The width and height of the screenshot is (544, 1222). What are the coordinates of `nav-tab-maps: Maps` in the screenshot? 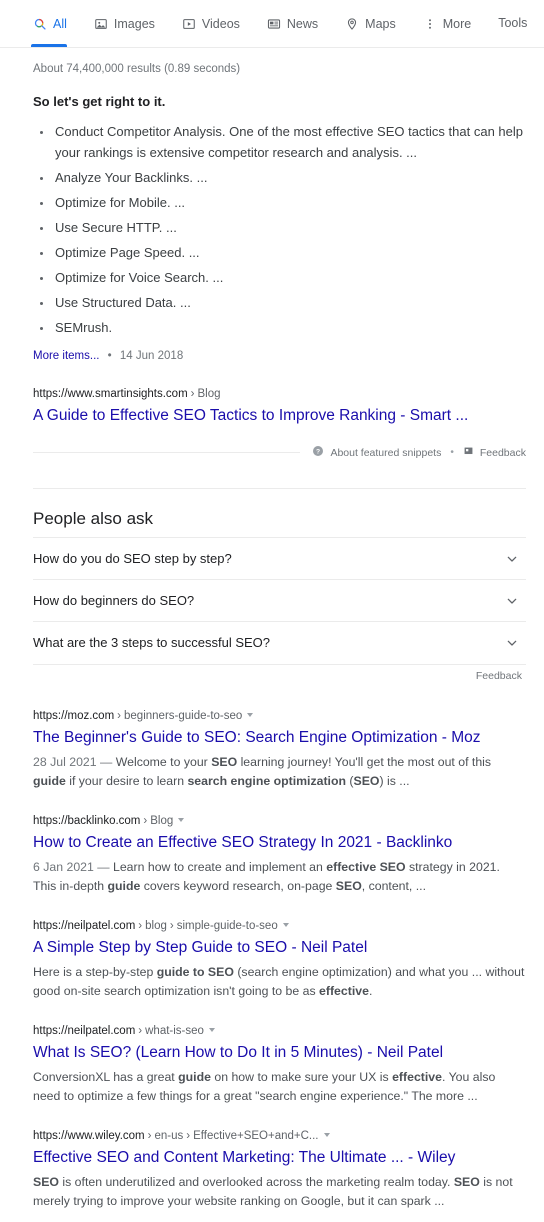 It's located at (376, 23).